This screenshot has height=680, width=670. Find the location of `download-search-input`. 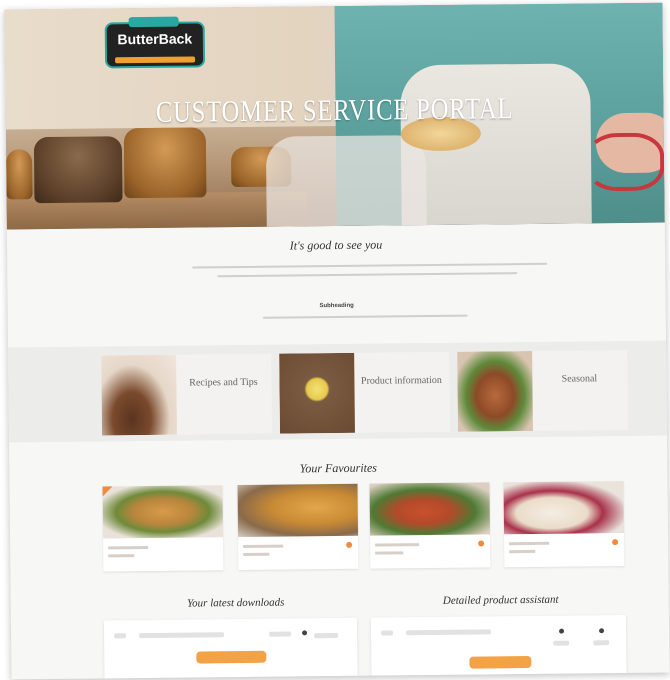

download-search-input is located at coordinates (182, 635).